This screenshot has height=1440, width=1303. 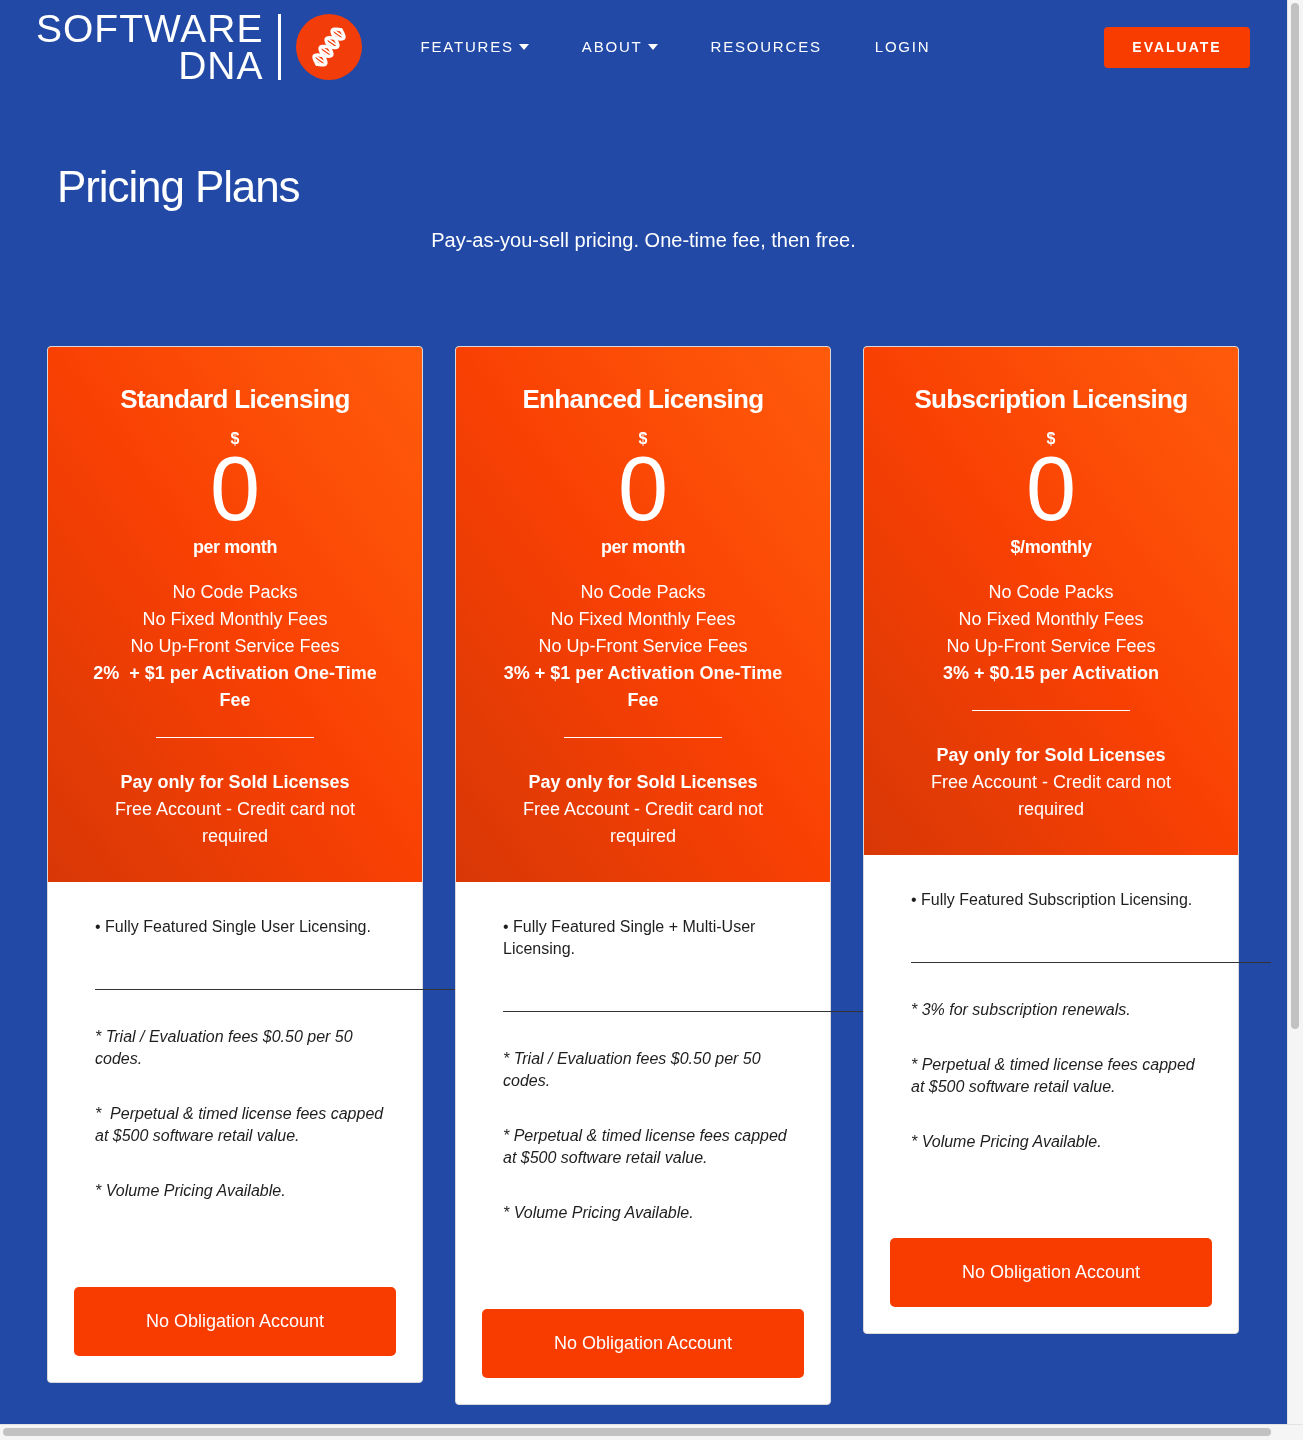 I want to click on feature-detail-text: • Fully Featured Single User Licensing., so click(x=233, y=927).